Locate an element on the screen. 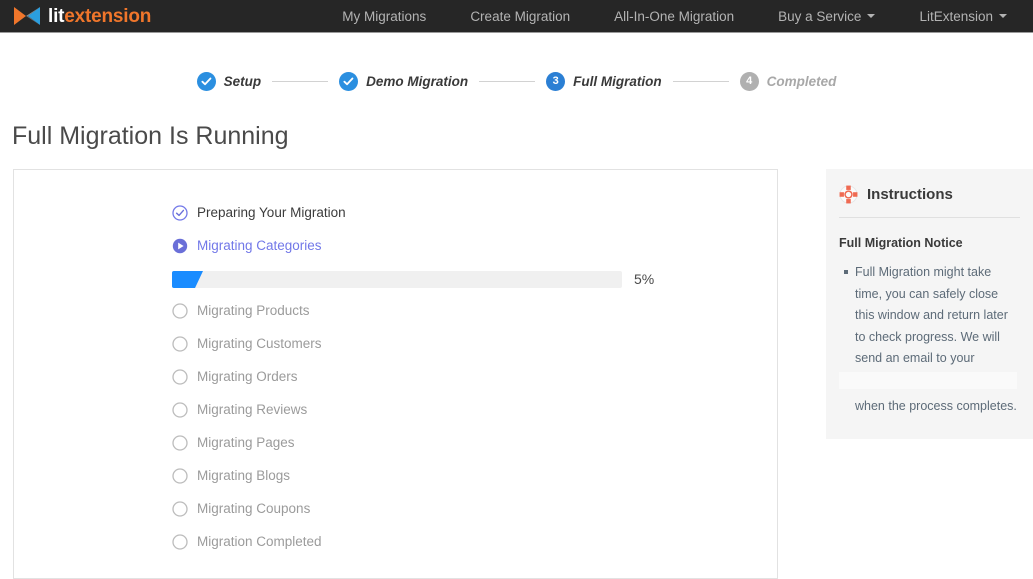 The width and height of the screenshot is (1033, 579). instructions-header: Instructions is located at coordinates (929, 201).